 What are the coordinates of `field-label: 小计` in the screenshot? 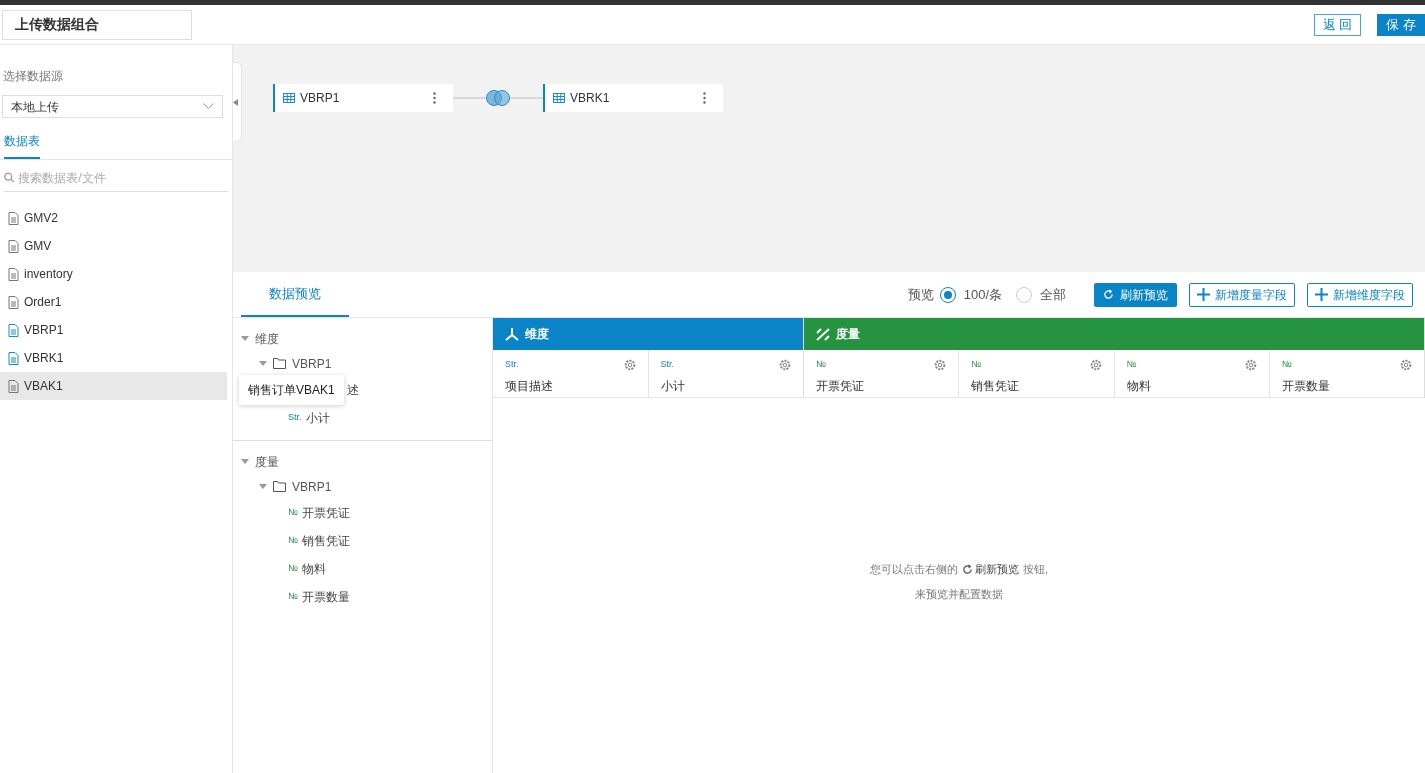 It's located at (317, 418).